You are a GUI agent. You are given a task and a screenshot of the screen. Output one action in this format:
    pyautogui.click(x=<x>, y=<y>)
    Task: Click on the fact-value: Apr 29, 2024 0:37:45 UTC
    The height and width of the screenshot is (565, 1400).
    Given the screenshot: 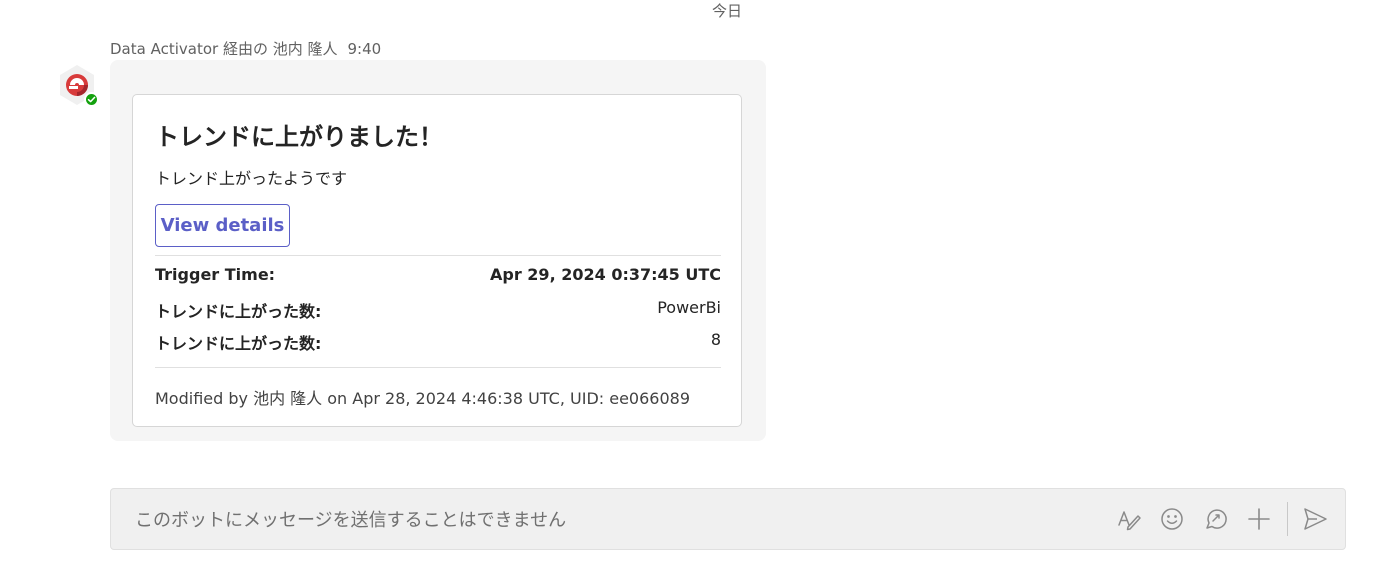 What is the action you would take?
    pyautogui.click(x=605, y=274)
    